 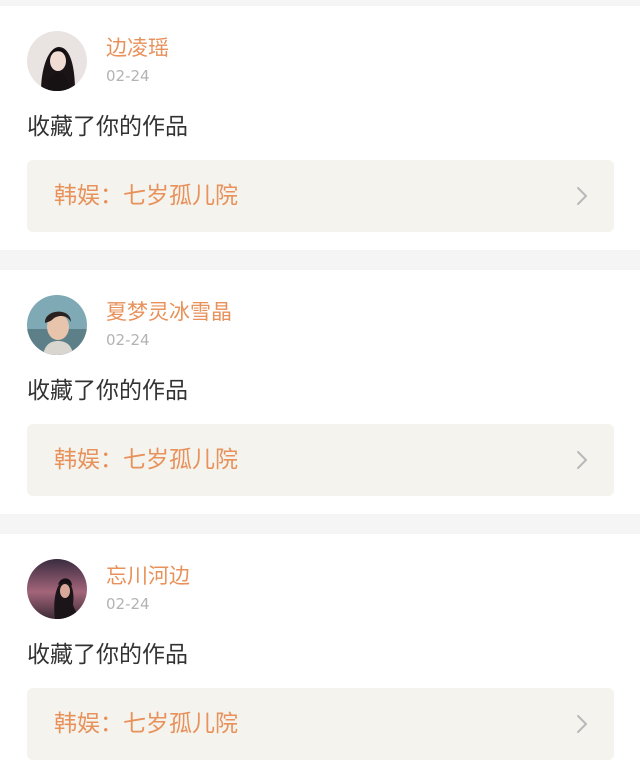 I want to click on username: 忘川河边, so click(x=148, y=576).